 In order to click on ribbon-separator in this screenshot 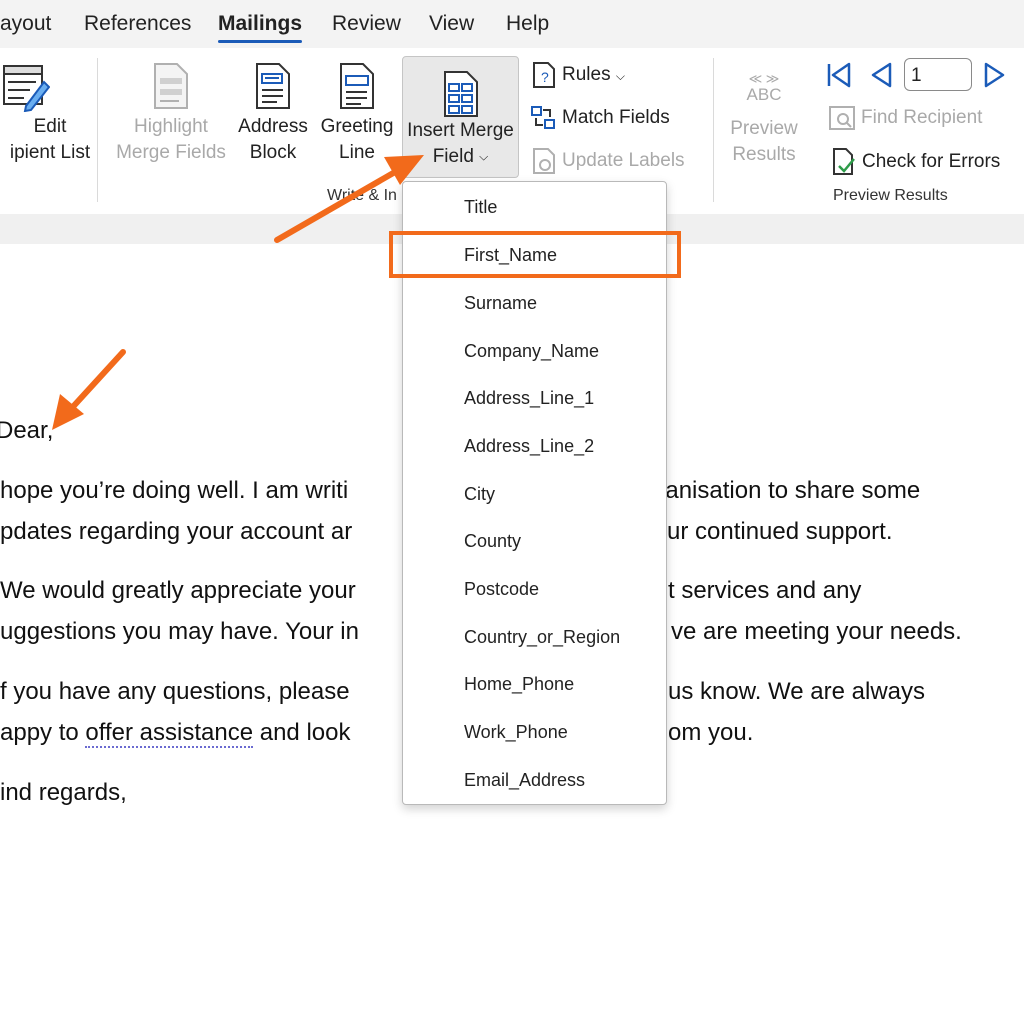, I will do `click(713, 130)`.